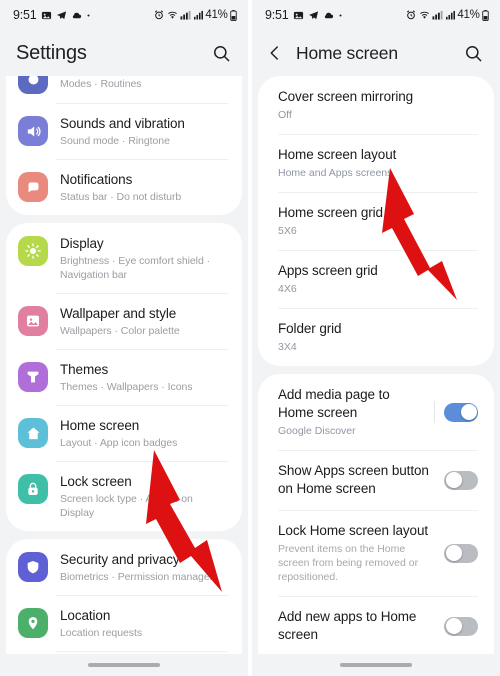 This screenshot has height=676, width=500. What do you see at coordinates (88, 15) in the screenshot?
I see `dot-icon` at bounding box center [88, 15].